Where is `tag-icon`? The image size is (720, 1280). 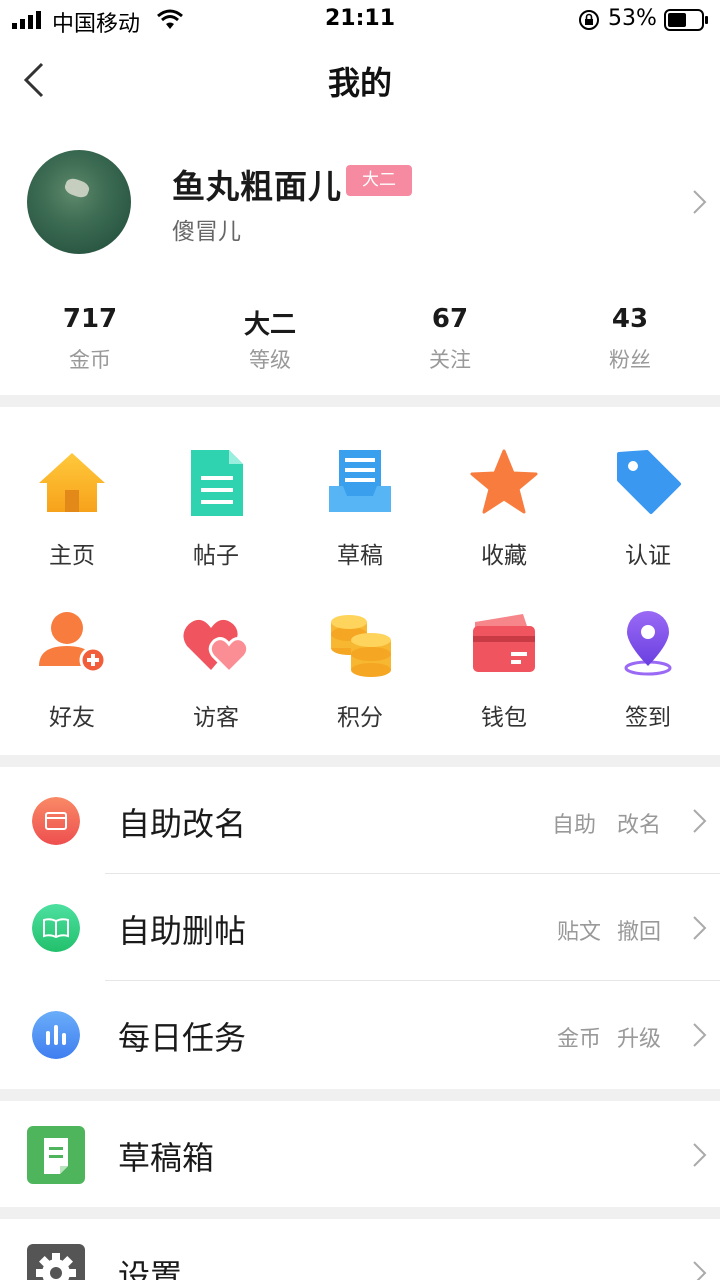
tag-icon is located at coordinates (649, 482).